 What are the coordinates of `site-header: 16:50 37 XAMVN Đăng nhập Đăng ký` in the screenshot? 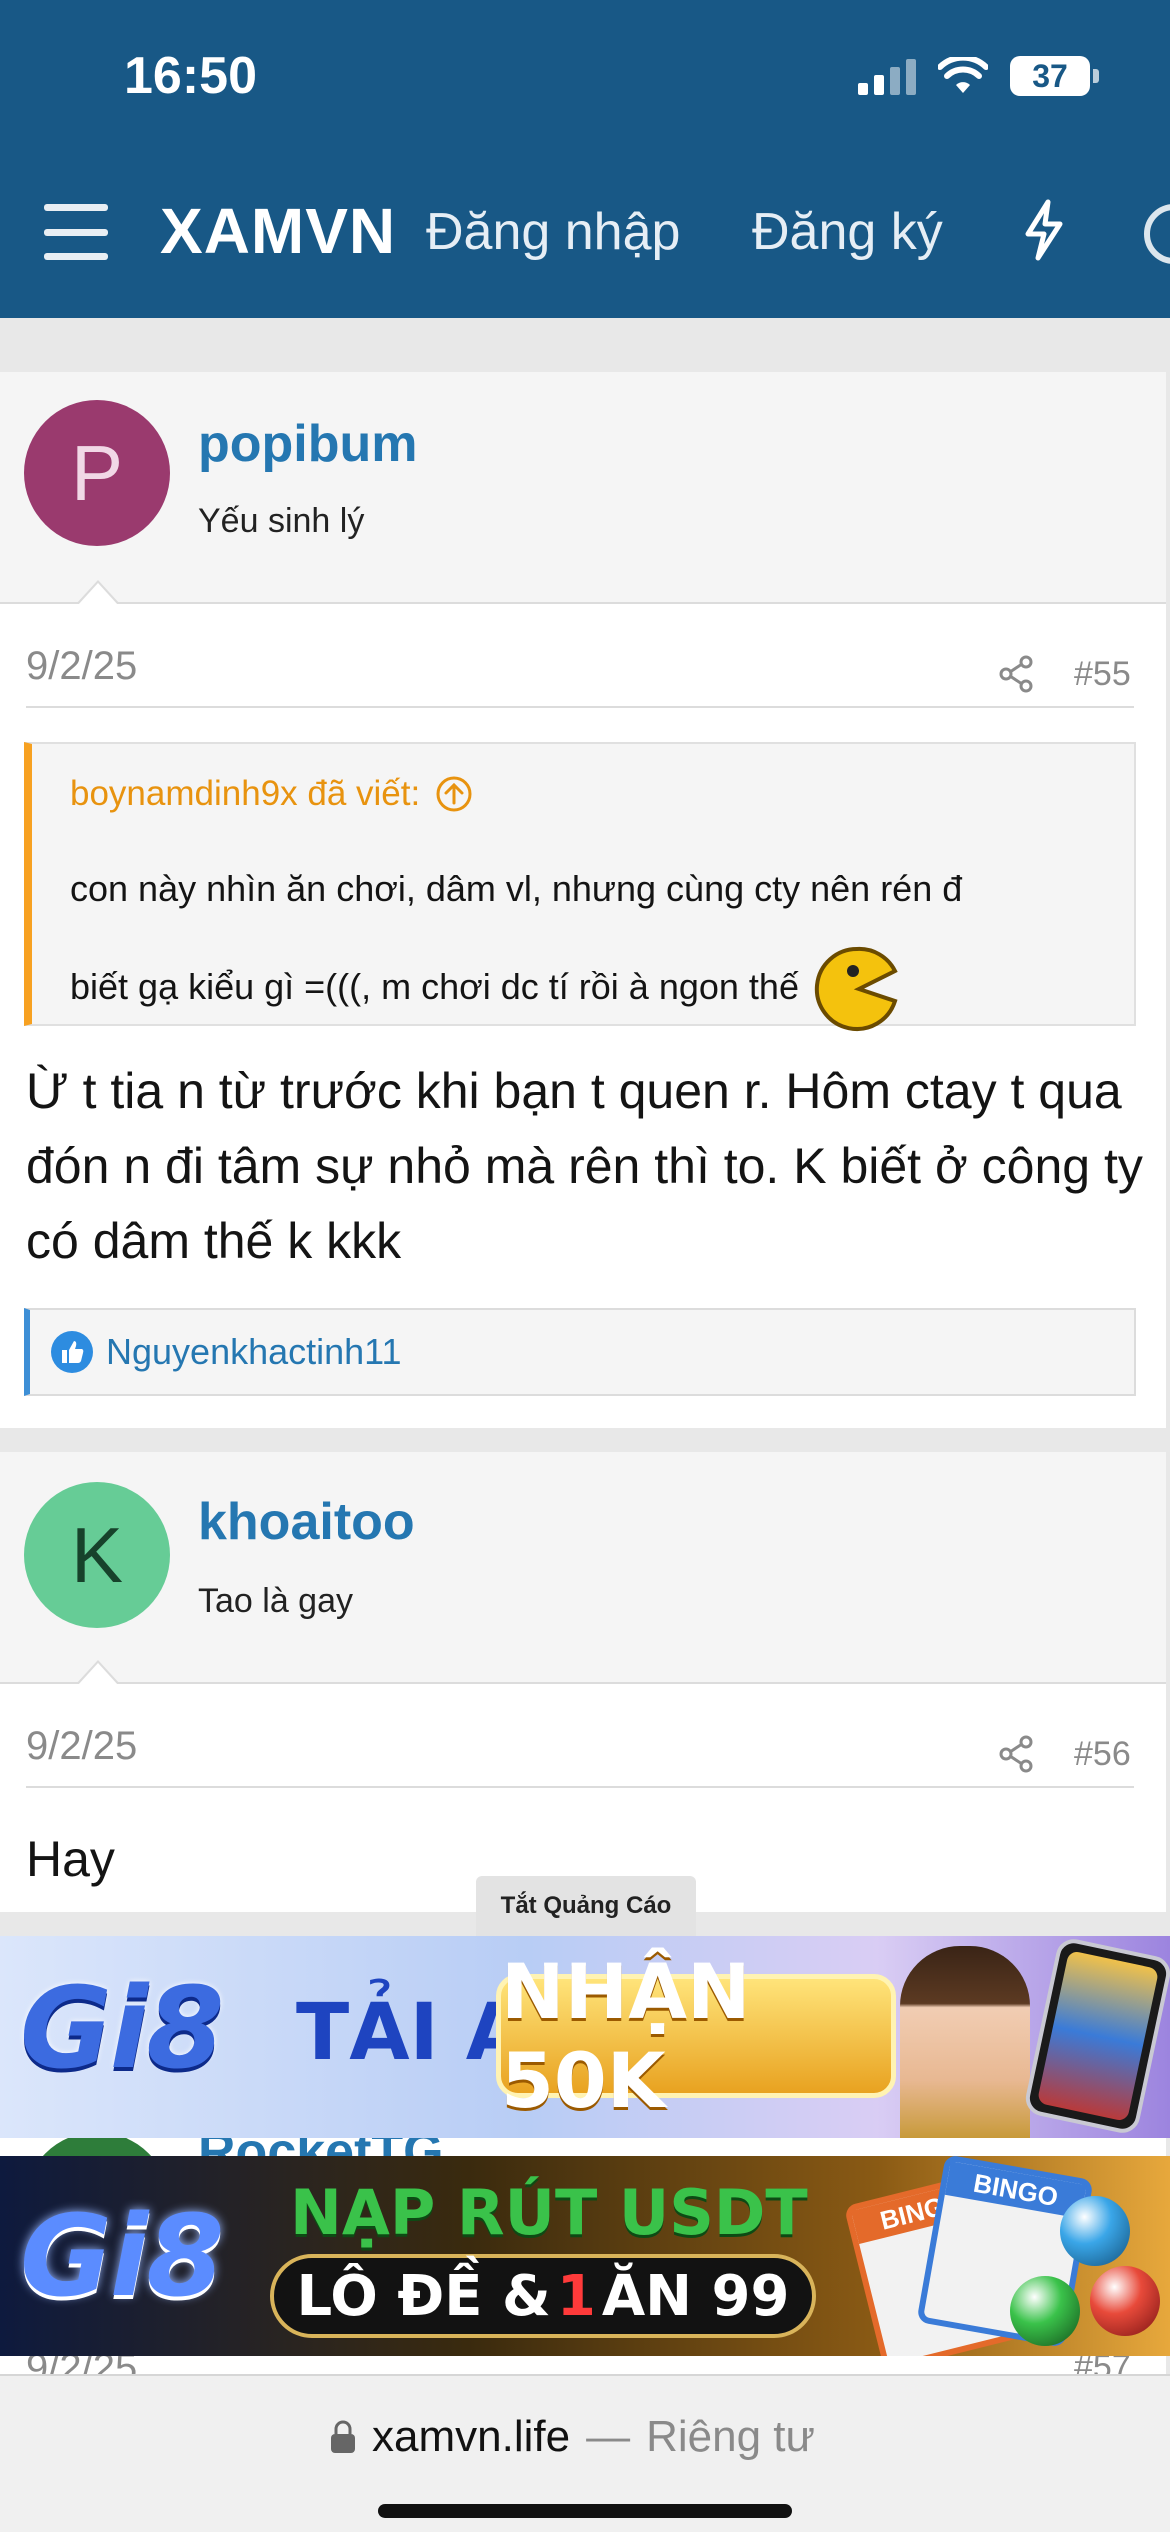 It's located at (585, 159).